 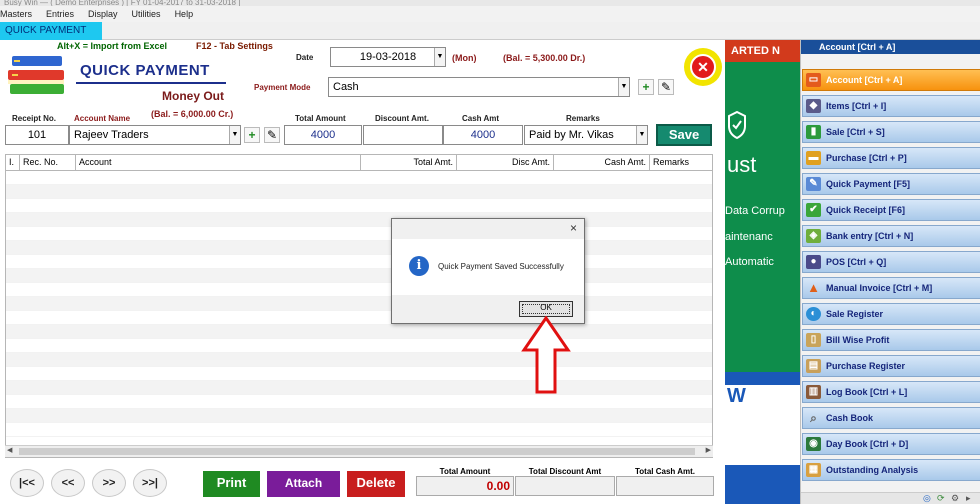 What do you see at coordinates (891, 392) in the screenshot?
I see `sidebar-item-log-book: ▥ Log Book [Ctrl + L]` at bounding box center [891, 392].